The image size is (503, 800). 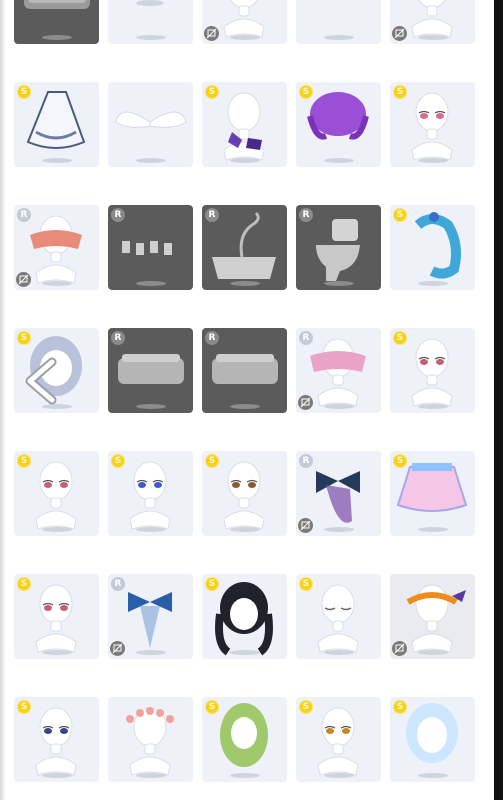 I want to click on screen-border, so click(x=498, y=400).